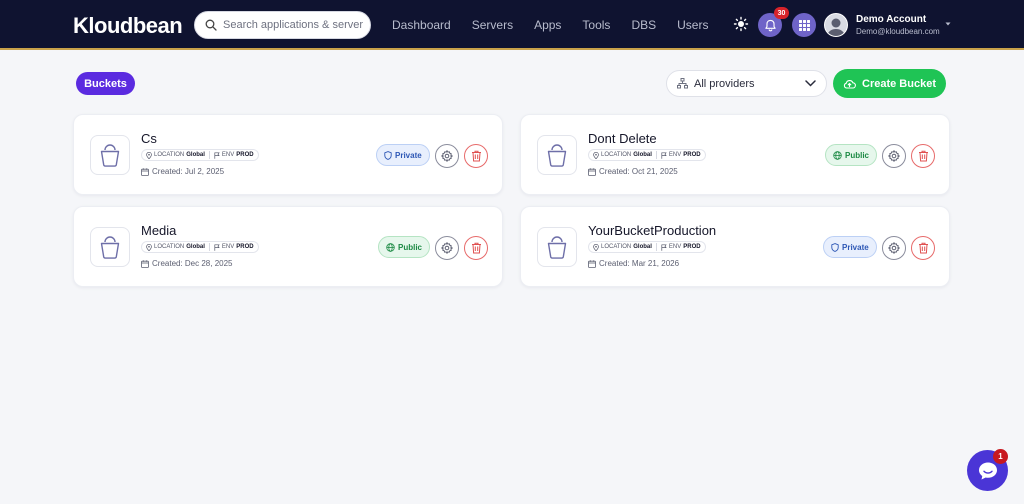 The width and height of the screenshot is (1024, 504). Describe the element at coordinates (547, 25) in the screenshot. I see `nav-apps: Apps` at that location.